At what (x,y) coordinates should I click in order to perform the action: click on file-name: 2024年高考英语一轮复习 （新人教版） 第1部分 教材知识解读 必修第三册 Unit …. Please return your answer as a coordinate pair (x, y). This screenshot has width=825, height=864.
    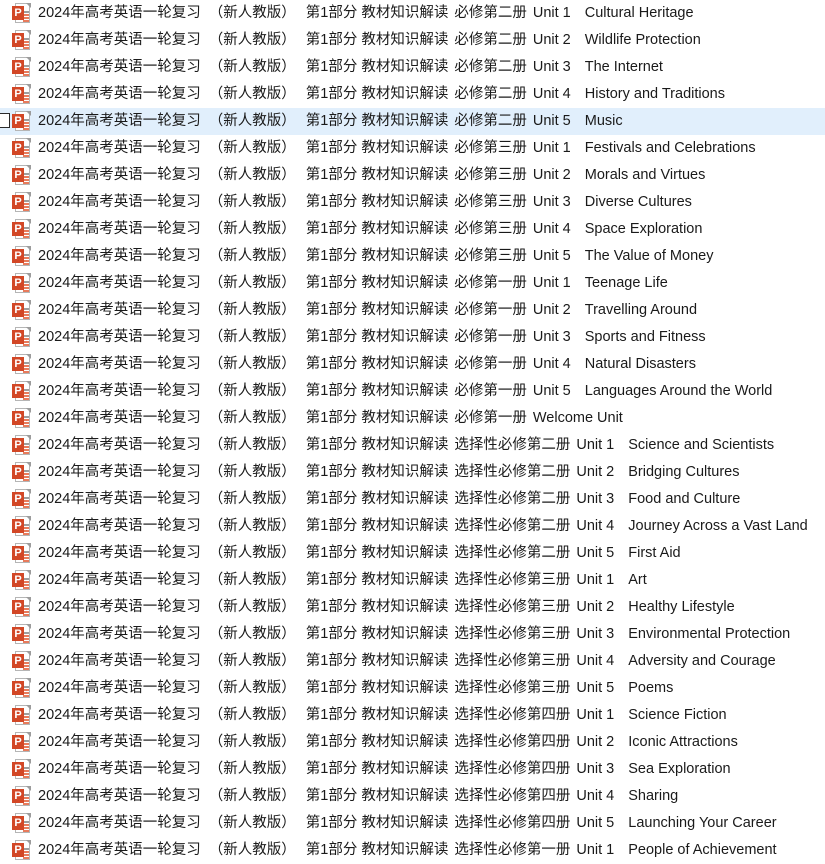
    Looking at the image, I should click on (397, 148).